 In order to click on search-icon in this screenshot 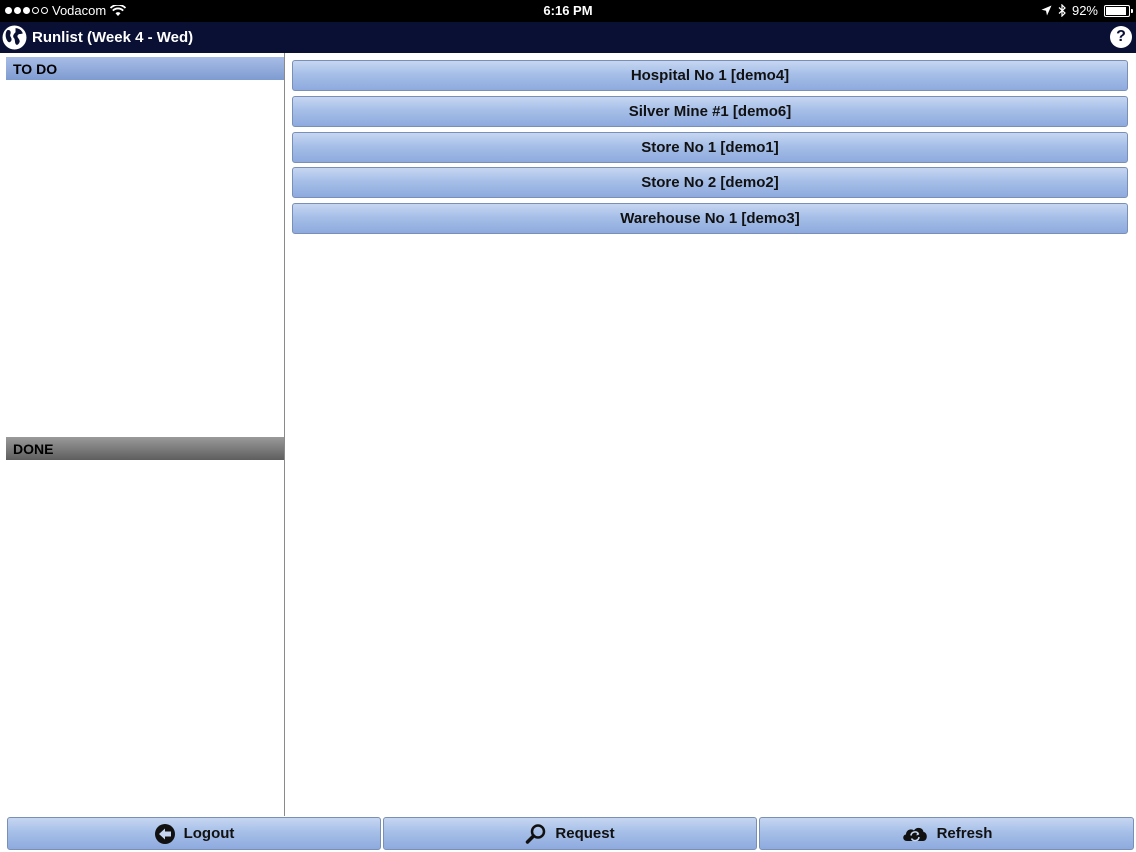, I will do `click(536, 833)`.